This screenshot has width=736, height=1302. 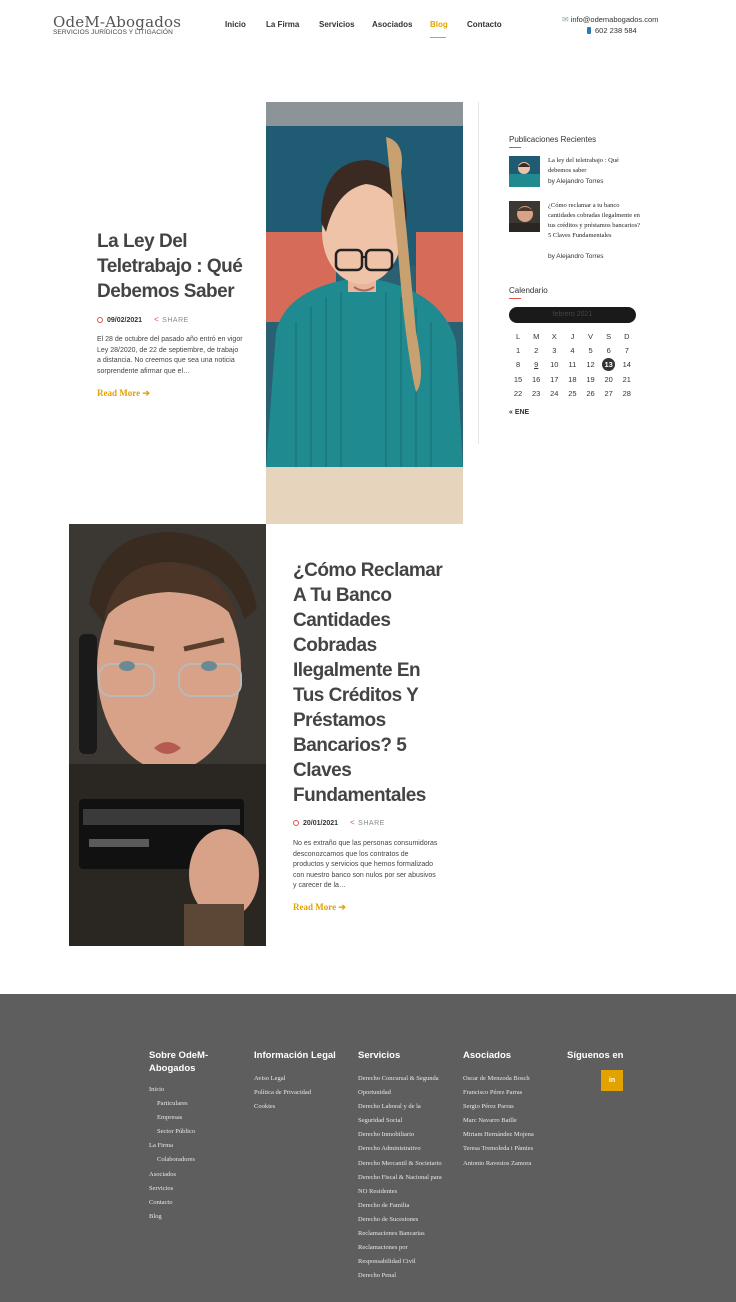 What do you see at coordinates (589, 30) in the screenshot?
I see `phone-icon` at bounding box center [589, 30].